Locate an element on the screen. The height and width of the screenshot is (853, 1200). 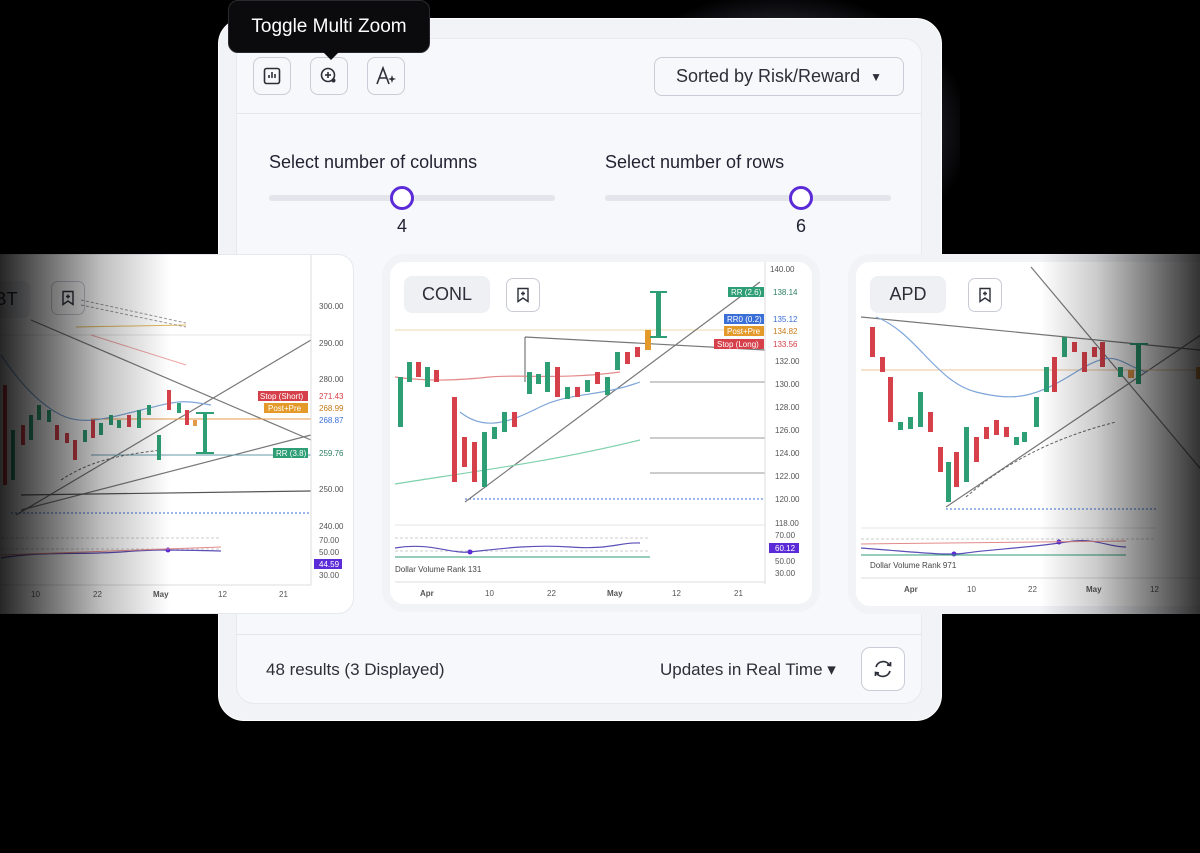
svg-text: 240.00 is located at coordinates (331, 526).